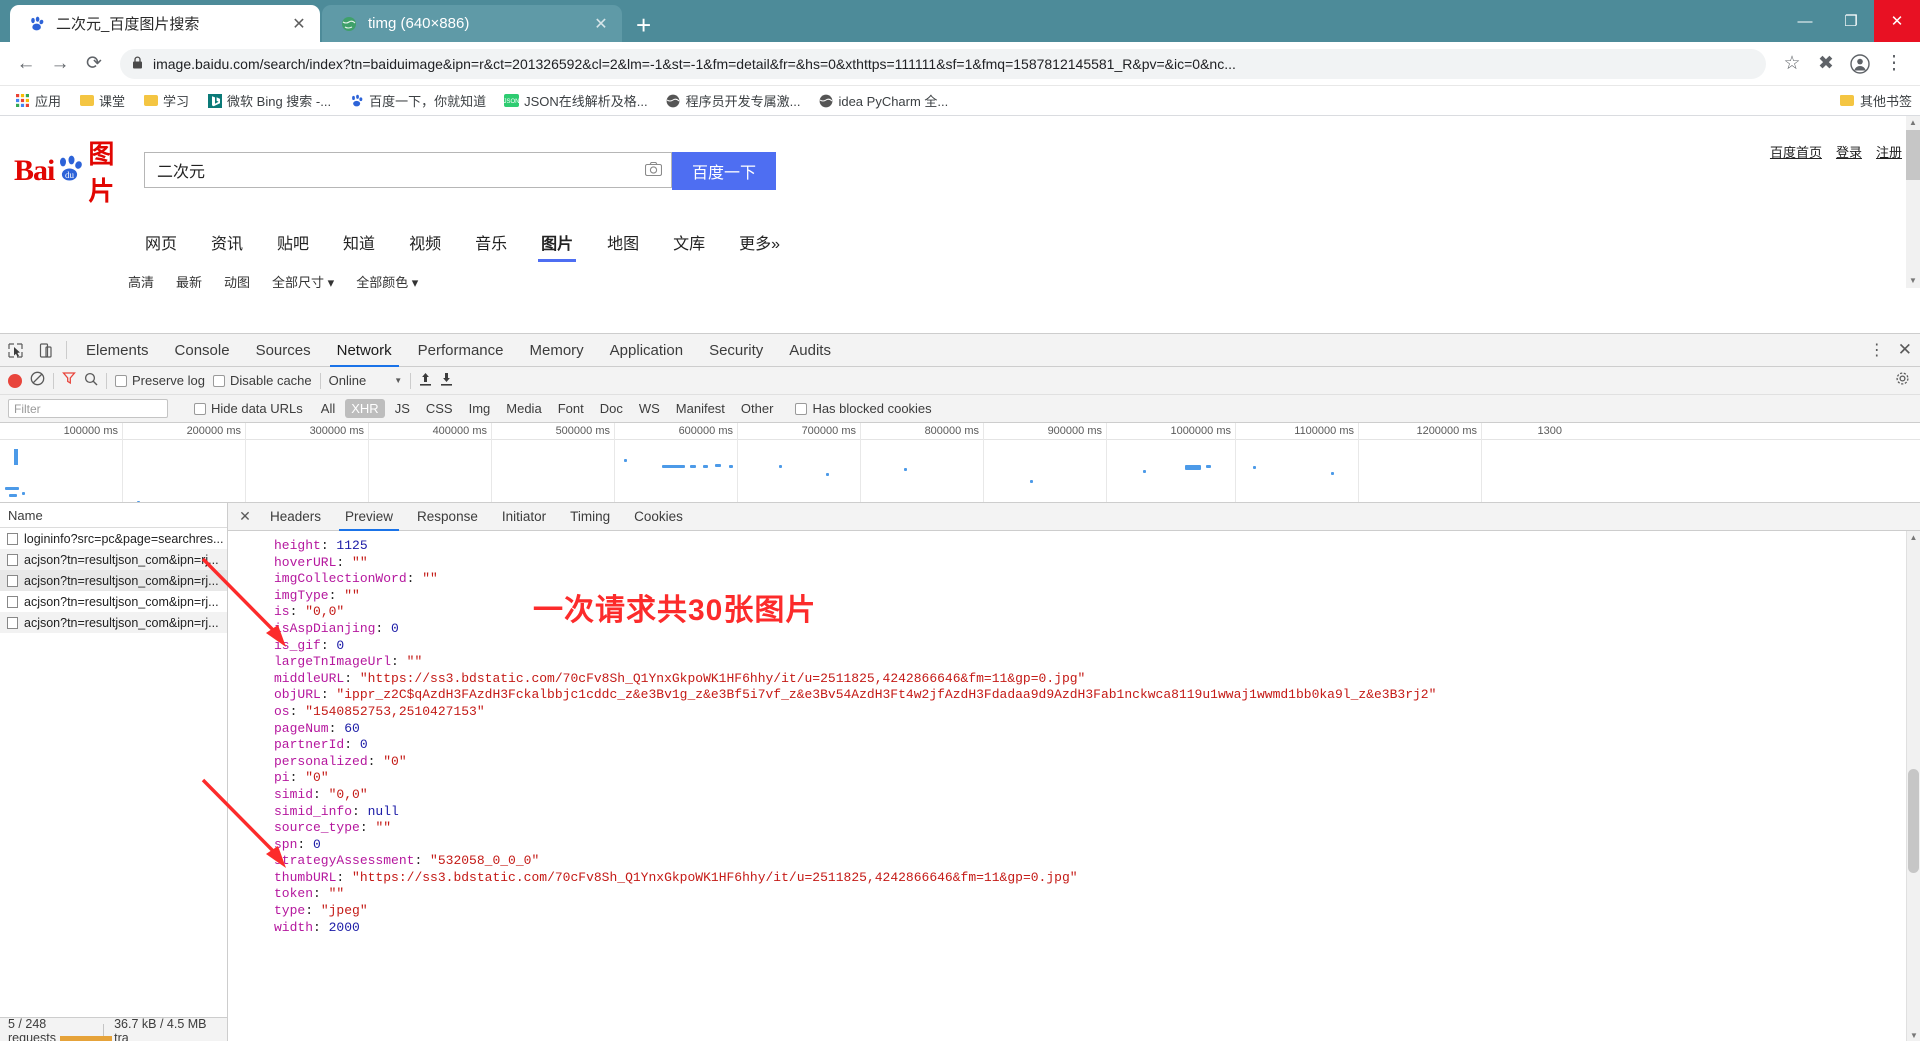 The image size is (1920, 1041). What do you see at coordinates (1805, 21) in the screenshot?
I see `minimize-button: —` at bounding box center [1805, 21].